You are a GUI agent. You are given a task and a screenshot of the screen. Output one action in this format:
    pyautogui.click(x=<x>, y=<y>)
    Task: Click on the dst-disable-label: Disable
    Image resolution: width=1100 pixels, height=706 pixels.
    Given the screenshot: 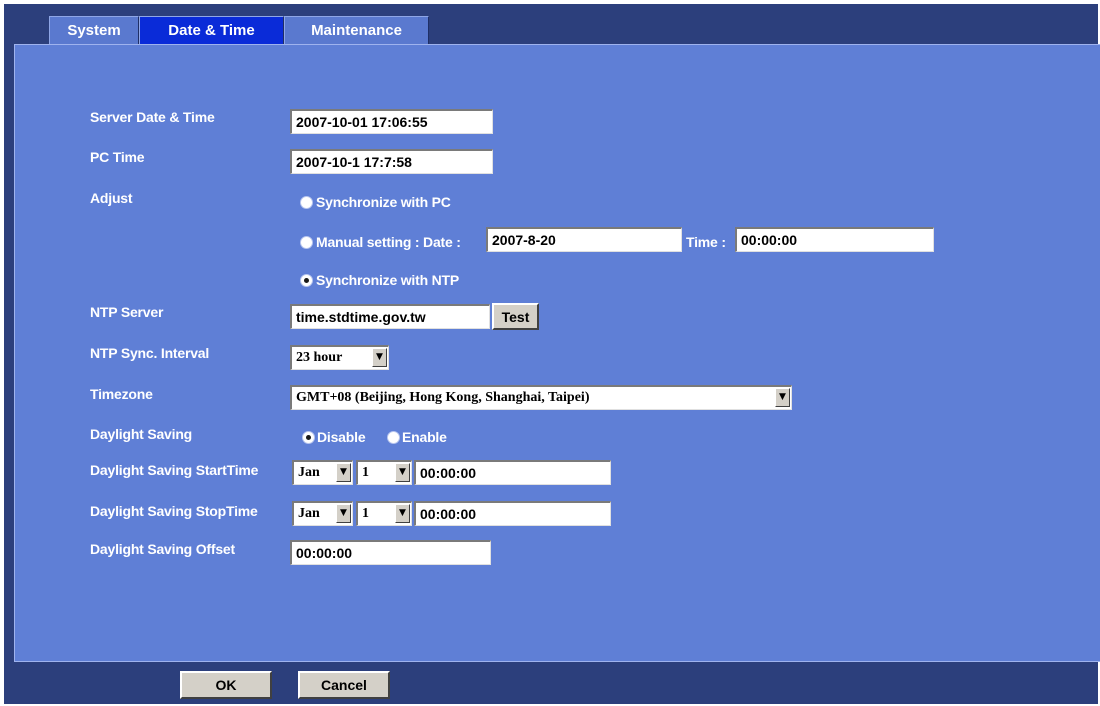 What is the action you would take?
    pyautogui.click(x=341, y=437)
    